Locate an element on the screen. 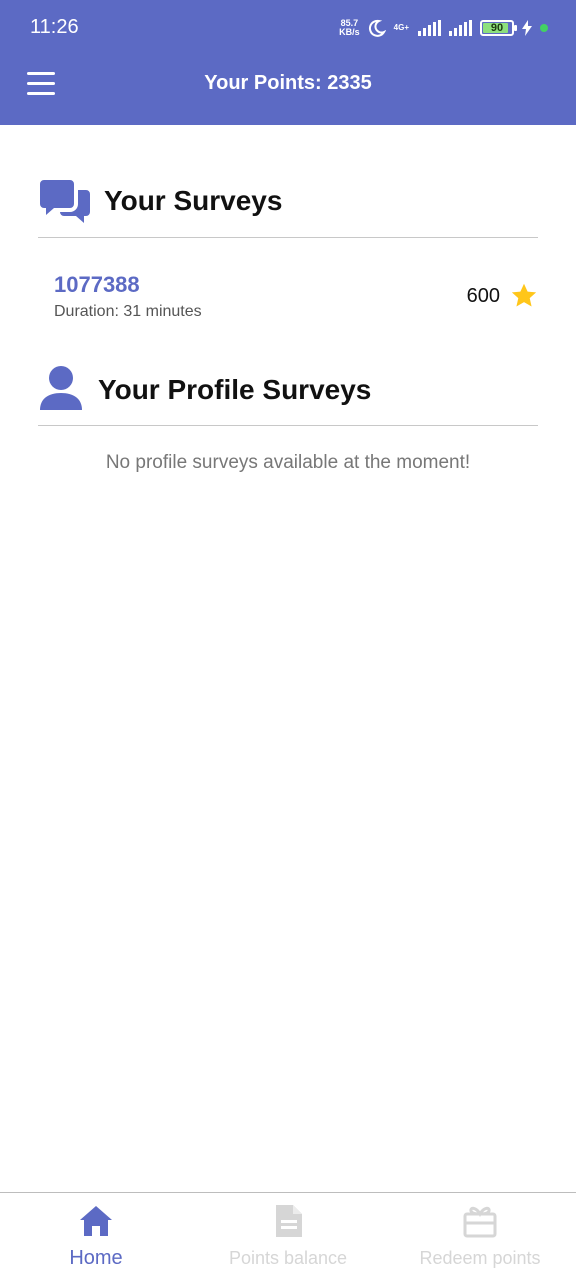 This screenshot has height=1280, width=576. survey-id: 1077388 is located at coordinates (97, 285).